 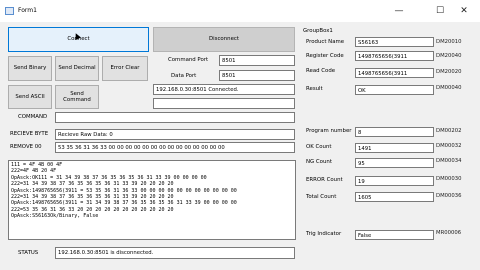 I want to click on minimize-button: —, so click(x=399, y=11).